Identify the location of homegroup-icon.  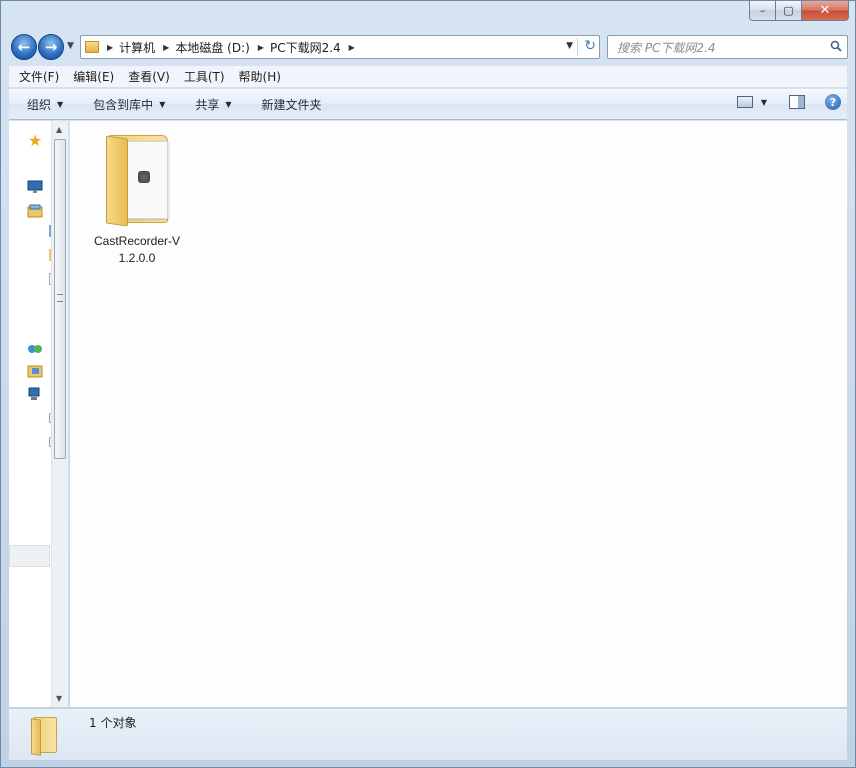
(35, 349).